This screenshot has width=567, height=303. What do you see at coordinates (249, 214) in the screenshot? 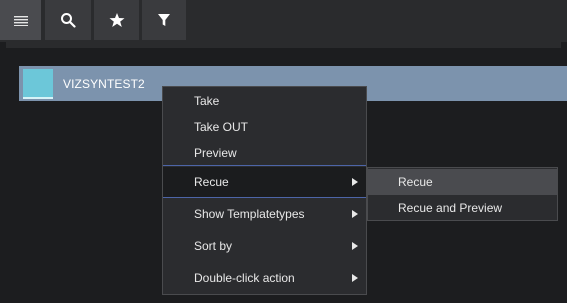
I see `menu-item-label: Show Templatetypes` at bounding box center [249, 214].